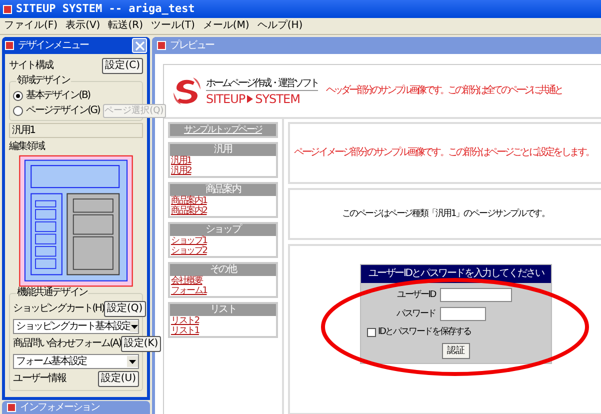 The height and width of the screenshot is (414, 601). I want to click on window-title: SITEUP SYSTEM -- ariga_test, so click(105, 9).